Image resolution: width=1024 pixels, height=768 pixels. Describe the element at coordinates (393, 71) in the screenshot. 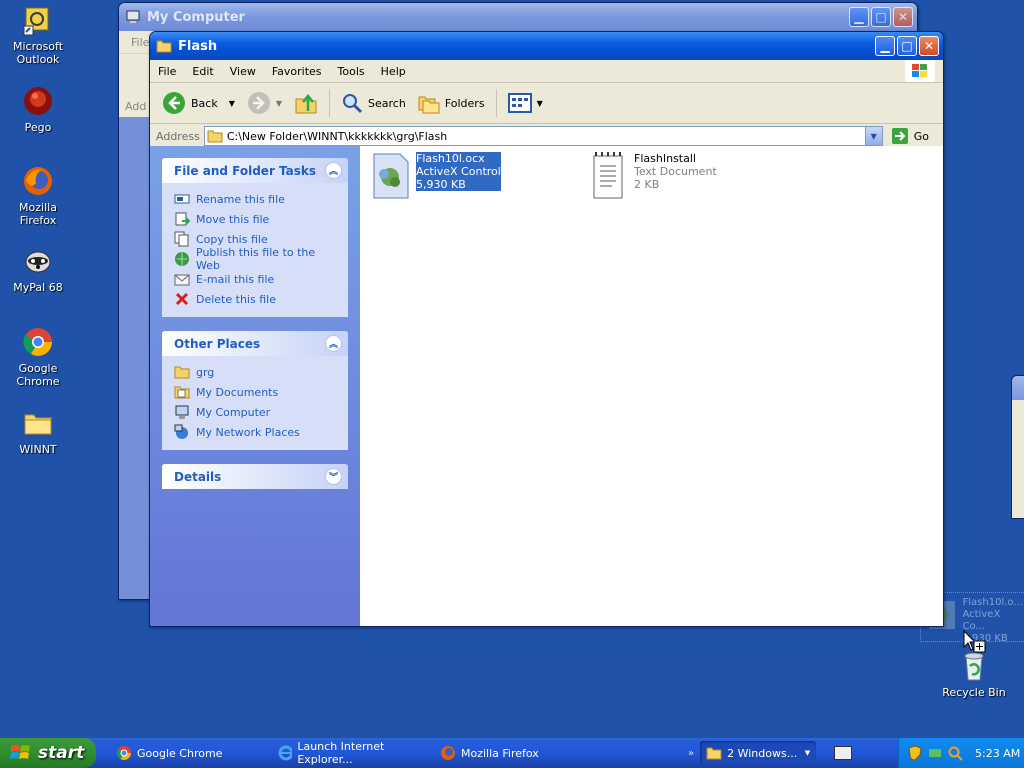

I see `menu-help: Help` at that location.